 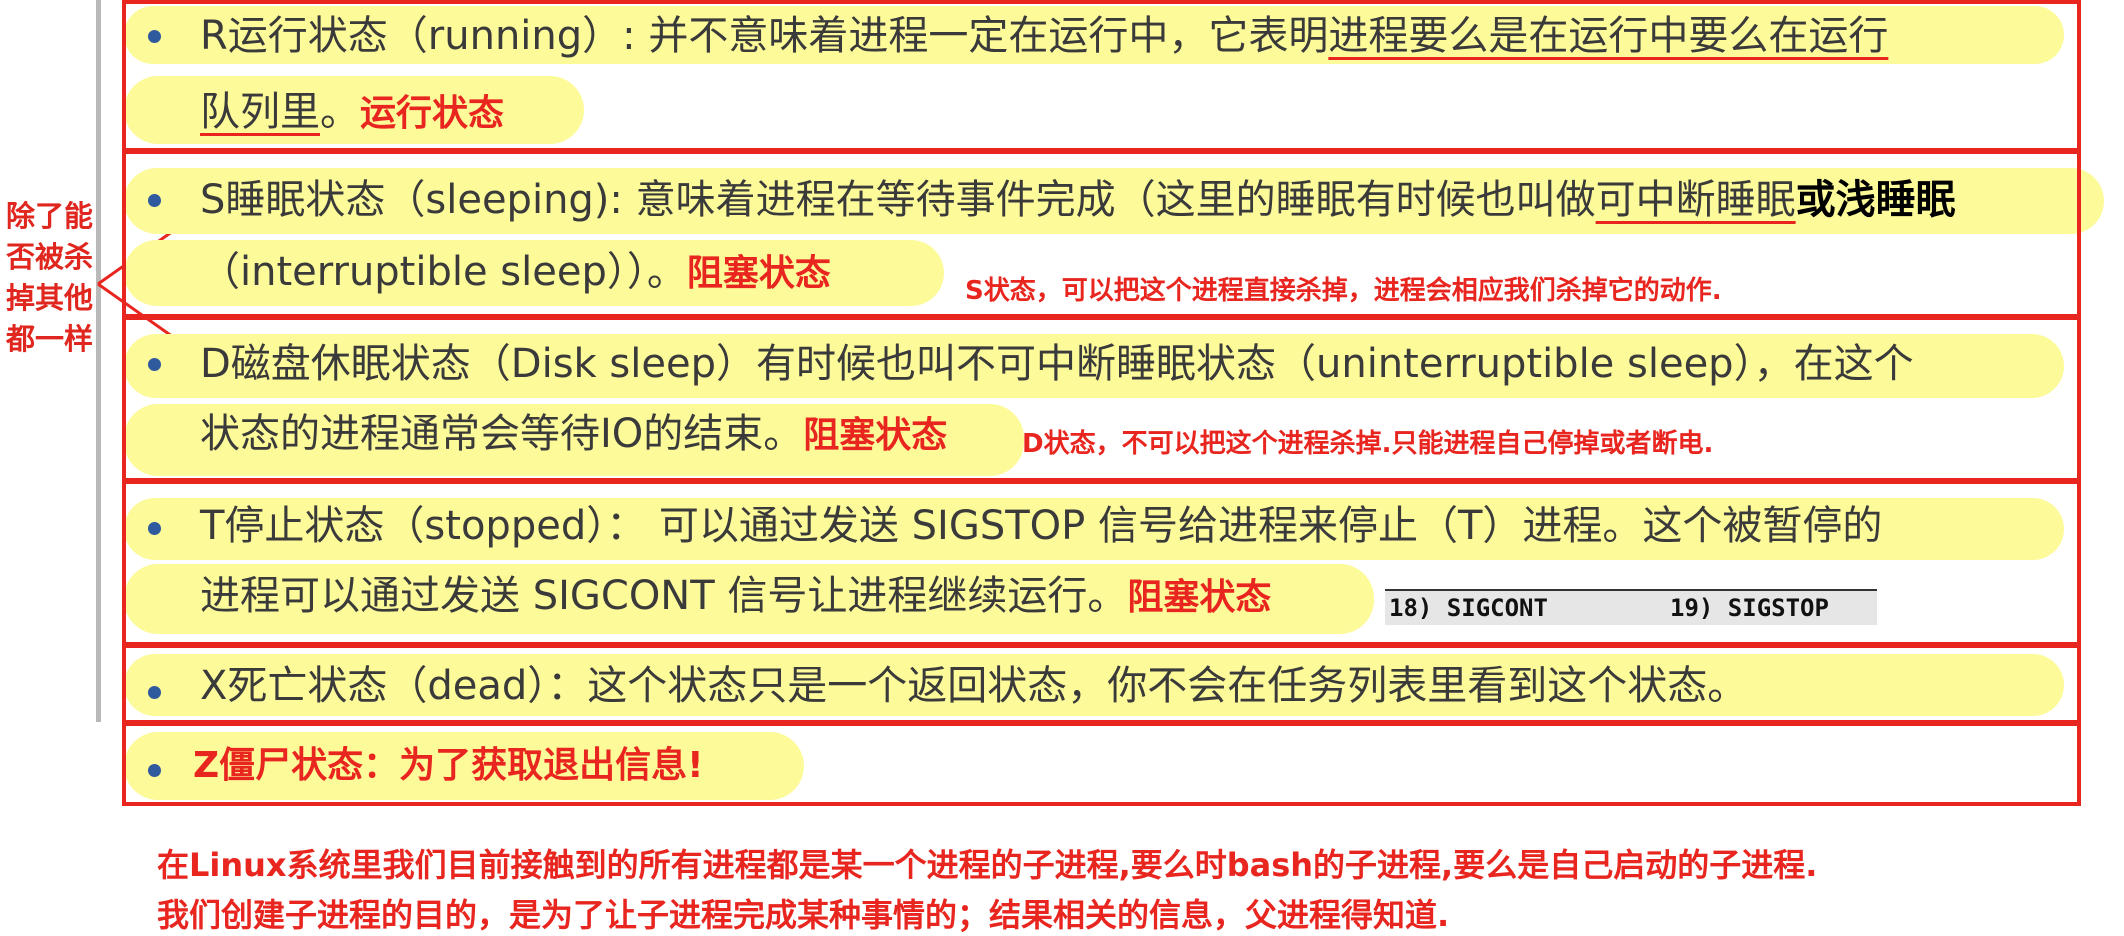 I want to click on d-state-line2: 状态的进程通常会等待IO的结束。阻塞状态, so click(x=573, y=435).